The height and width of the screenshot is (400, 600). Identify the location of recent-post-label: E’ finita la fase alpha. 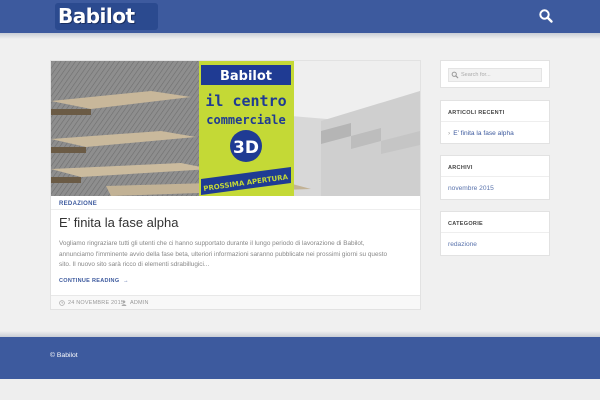
(483, 133).